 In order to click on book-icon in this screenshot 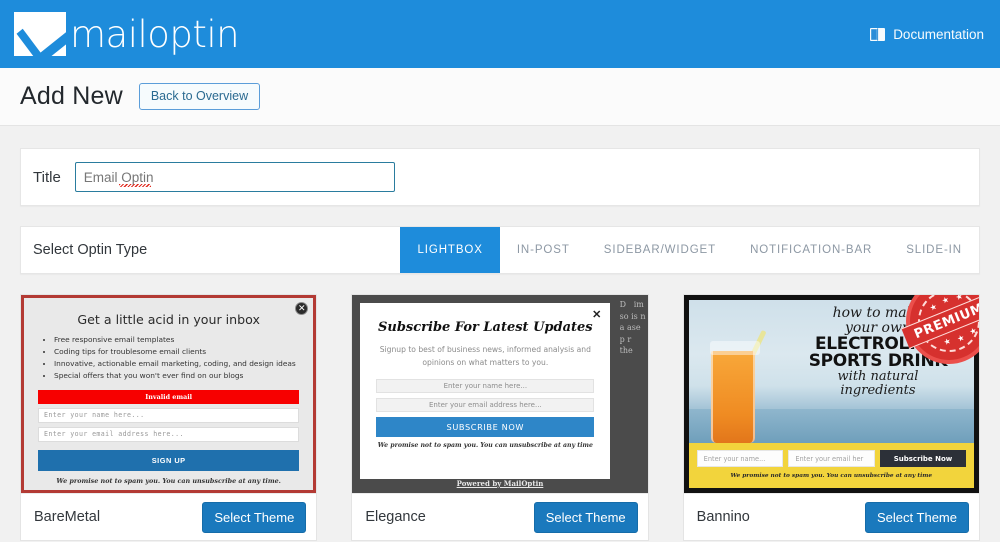, I will do `click(877, 34)`.